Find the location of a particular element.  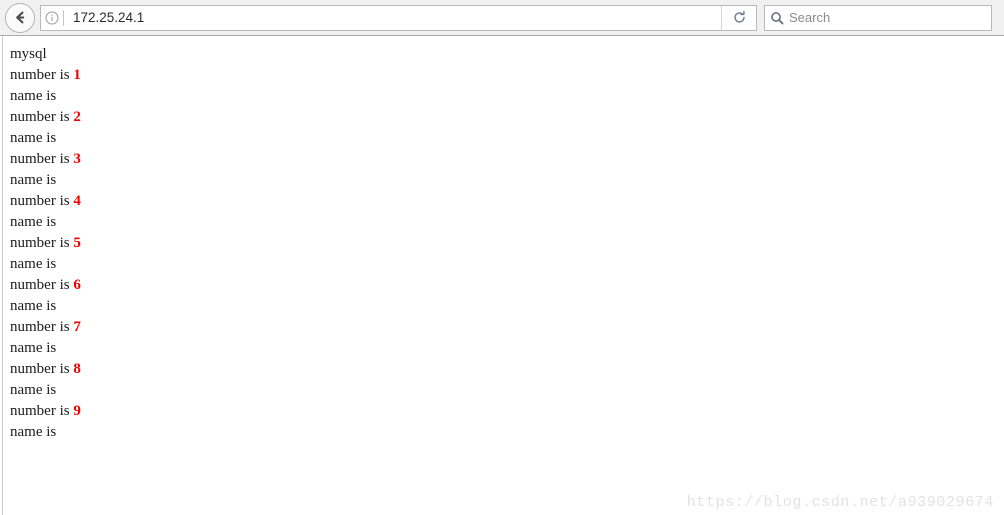

line-value: 6 is located at coordinates (77, 285).